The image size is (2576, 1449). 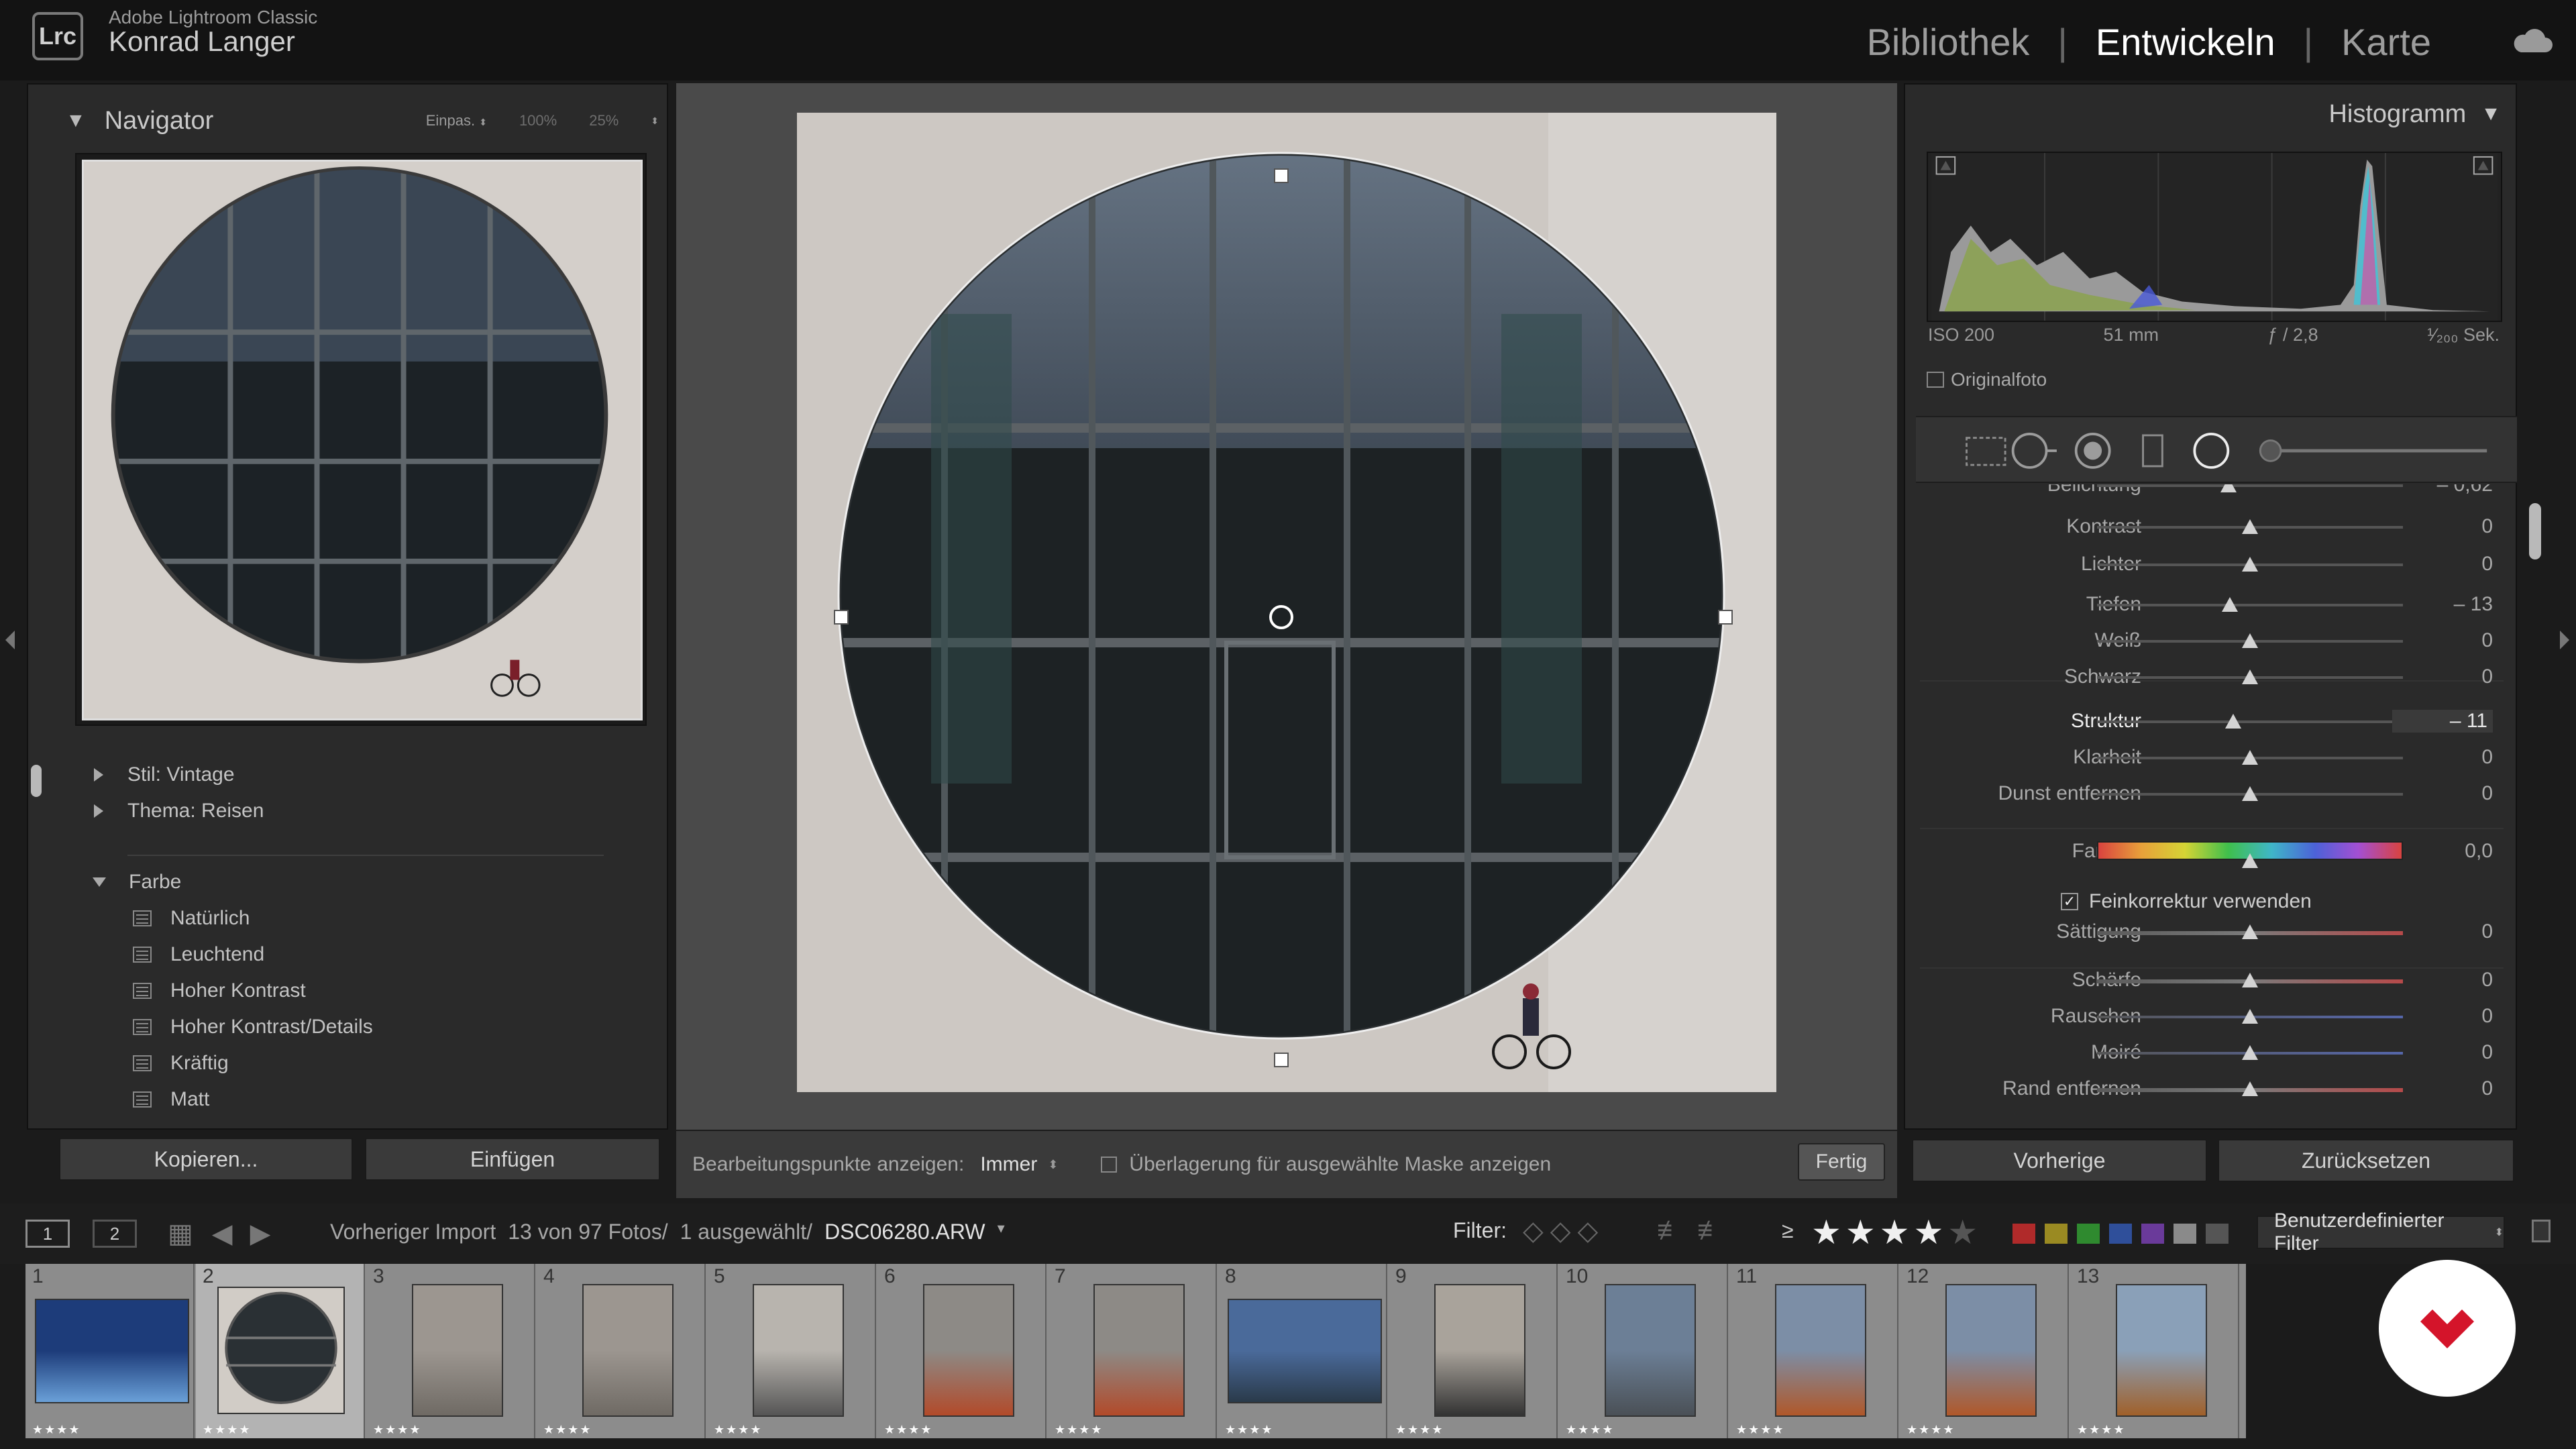 I want to click on preset-group-vintage: Stil: Vintage, so click(x=361, y=775).